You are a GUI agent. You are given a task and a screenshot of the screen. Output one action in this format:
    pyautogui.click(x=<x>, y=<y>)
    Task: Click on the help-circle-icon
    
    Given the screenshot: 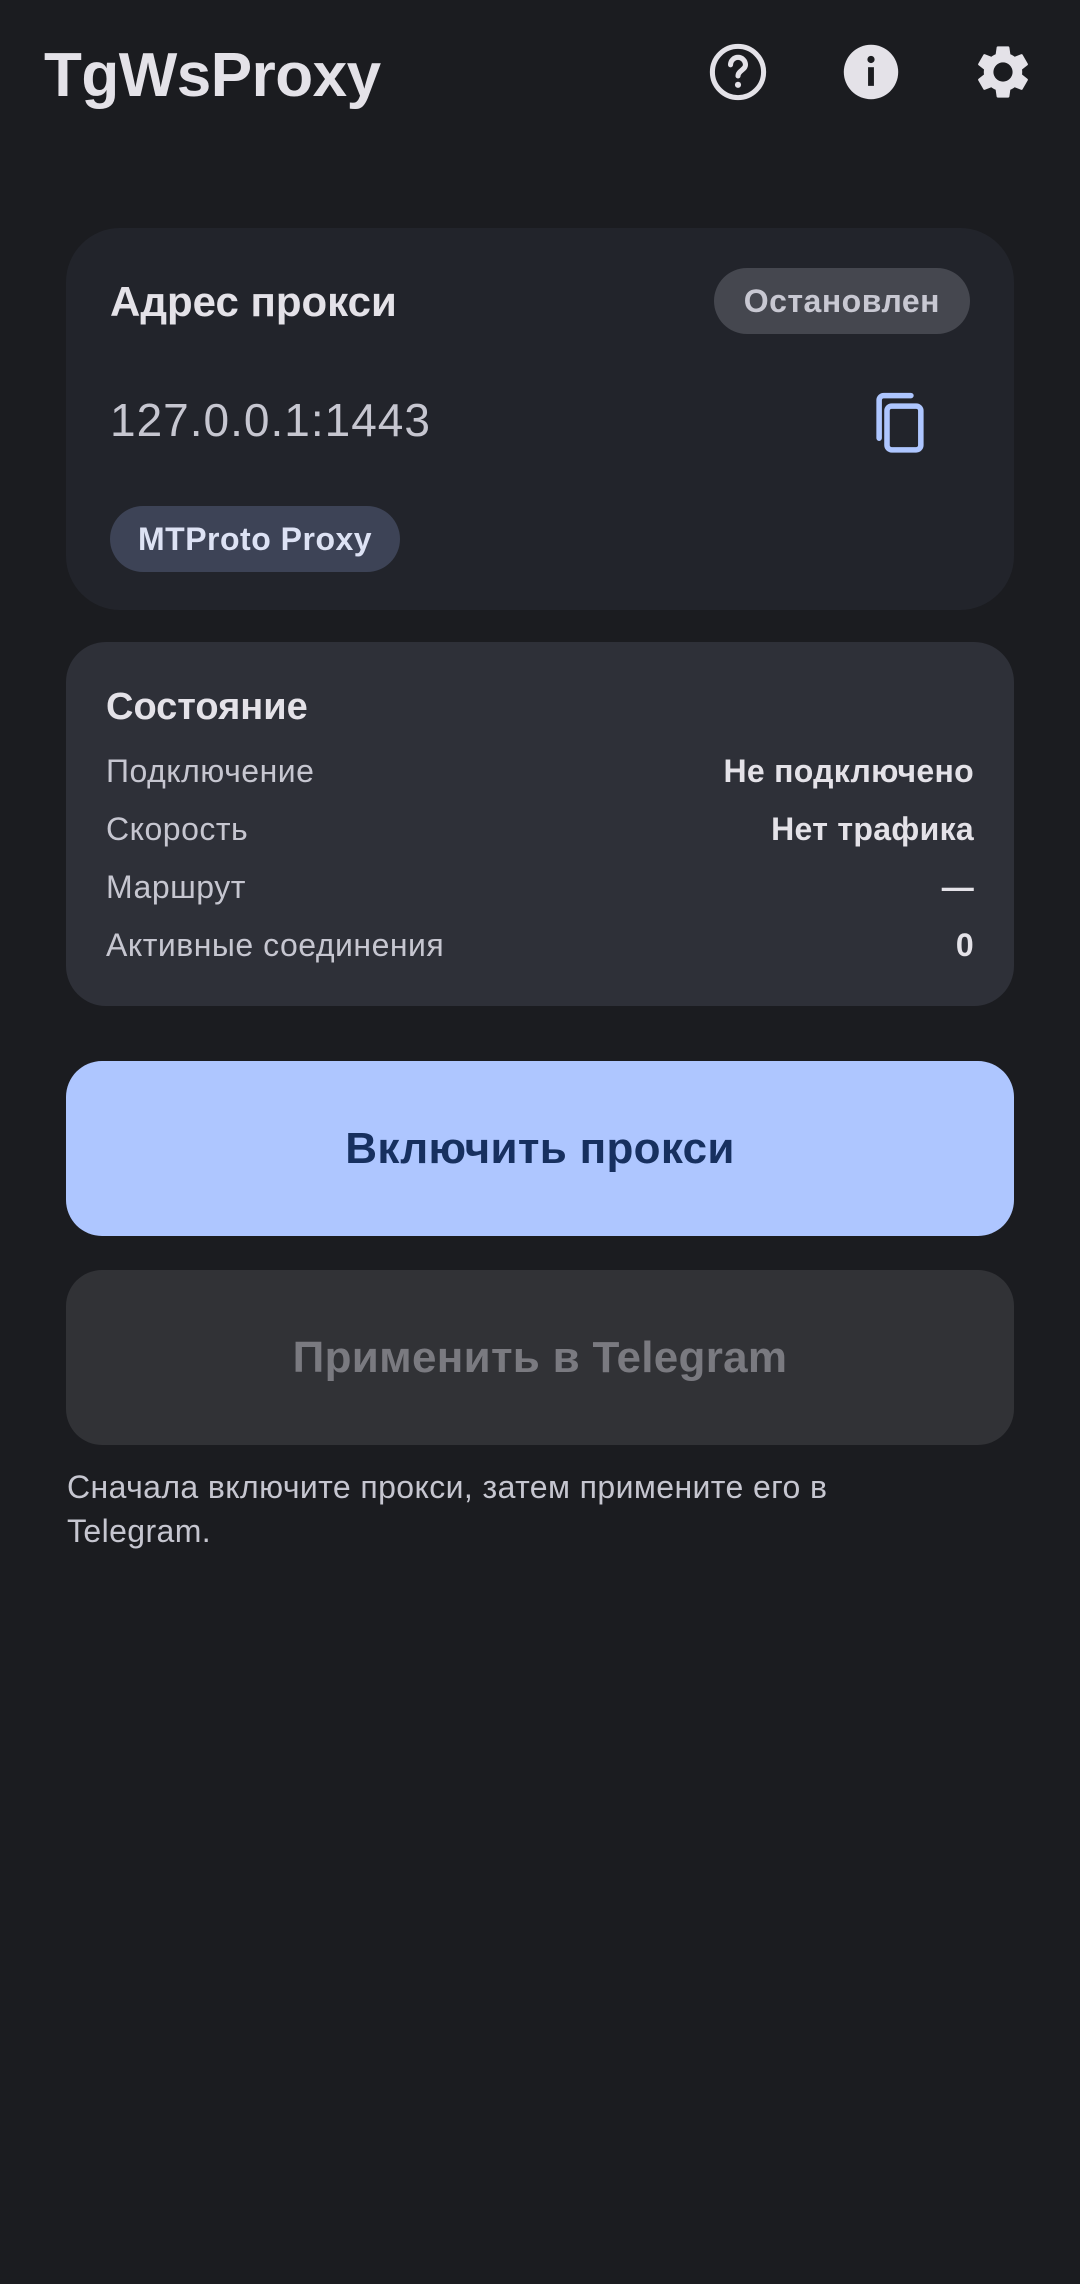 What is the action you would take?
    pyautogui.click(x=738, y=72)
    